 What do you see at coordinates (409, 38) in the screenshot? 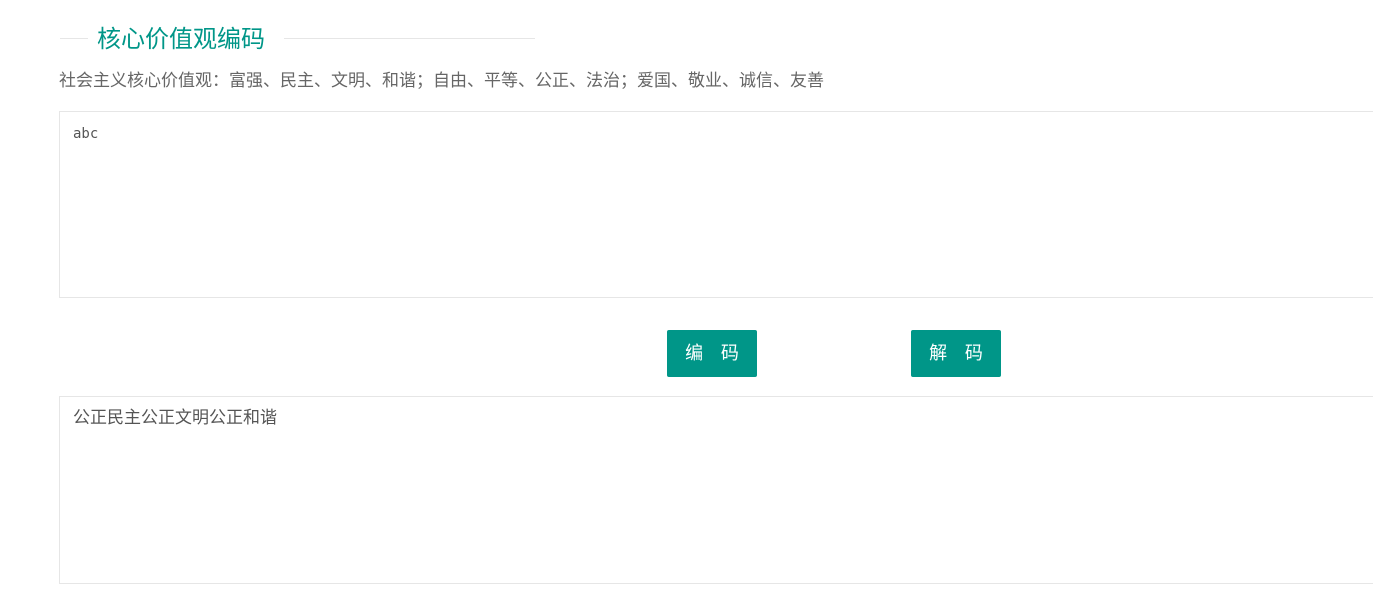
I see `title-divider-right` at bounding box center [409, 38].